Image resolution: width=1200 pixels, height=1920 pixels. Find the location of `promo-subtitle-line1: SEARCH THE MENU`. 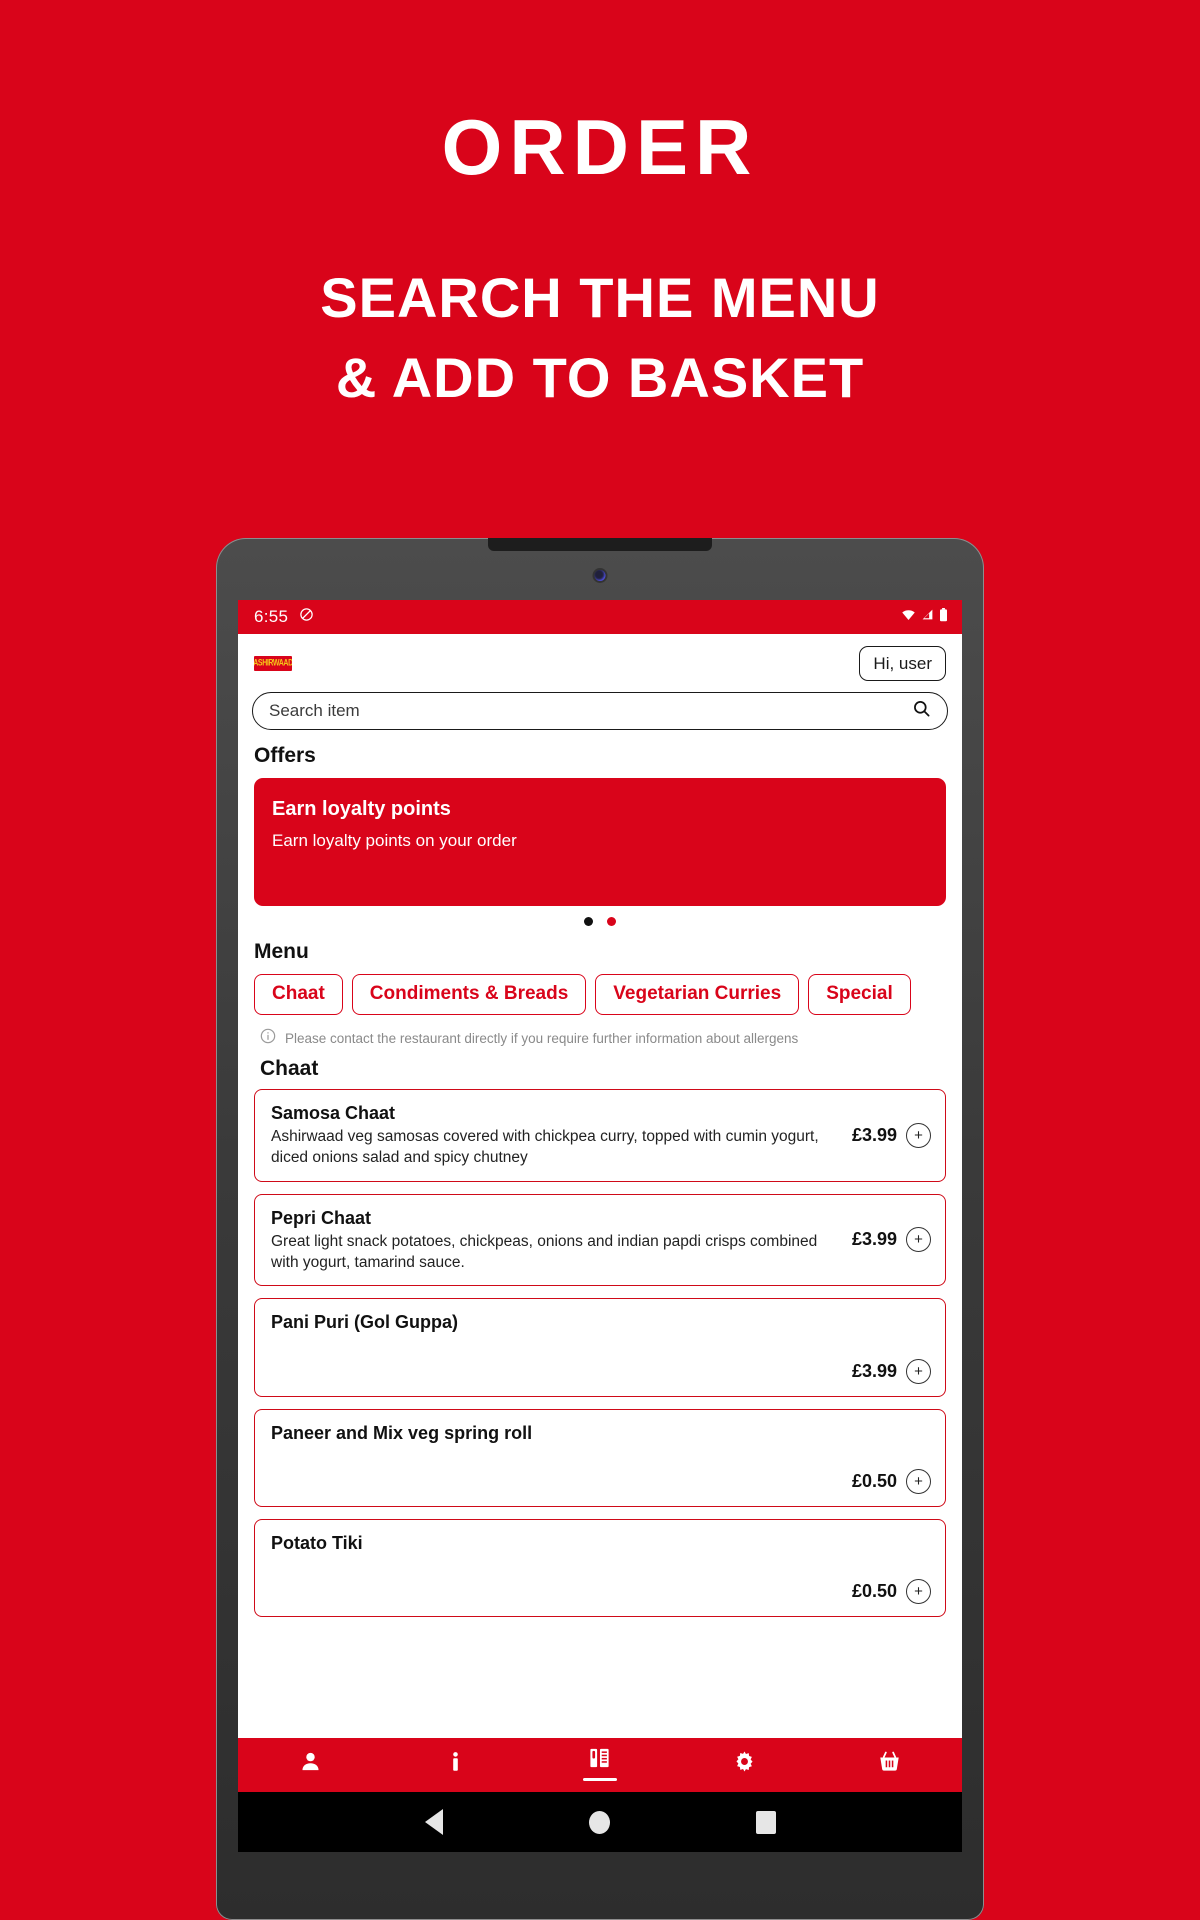

promo-subtitle-line1: SEARCH THE MENU is located at coordinates (600, 297).